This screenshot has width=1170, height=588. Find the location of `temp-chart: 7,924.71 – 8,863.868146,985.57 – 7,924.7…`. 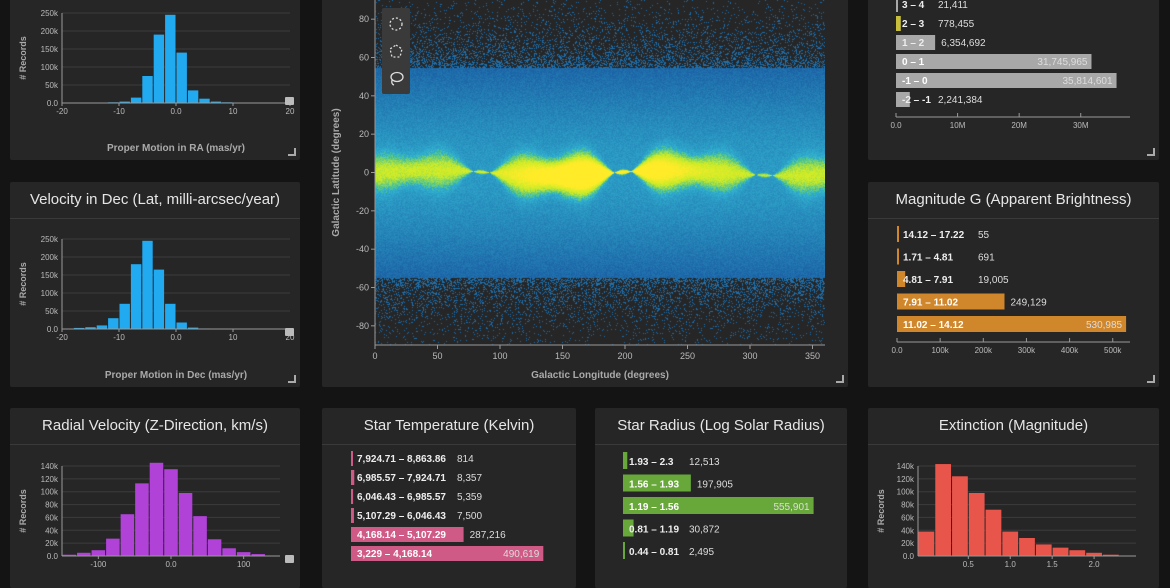

temp-chart: 7,924.71 – 8,863.868146,985.57 – 7,924.7… is located at coordinates (449, 498).